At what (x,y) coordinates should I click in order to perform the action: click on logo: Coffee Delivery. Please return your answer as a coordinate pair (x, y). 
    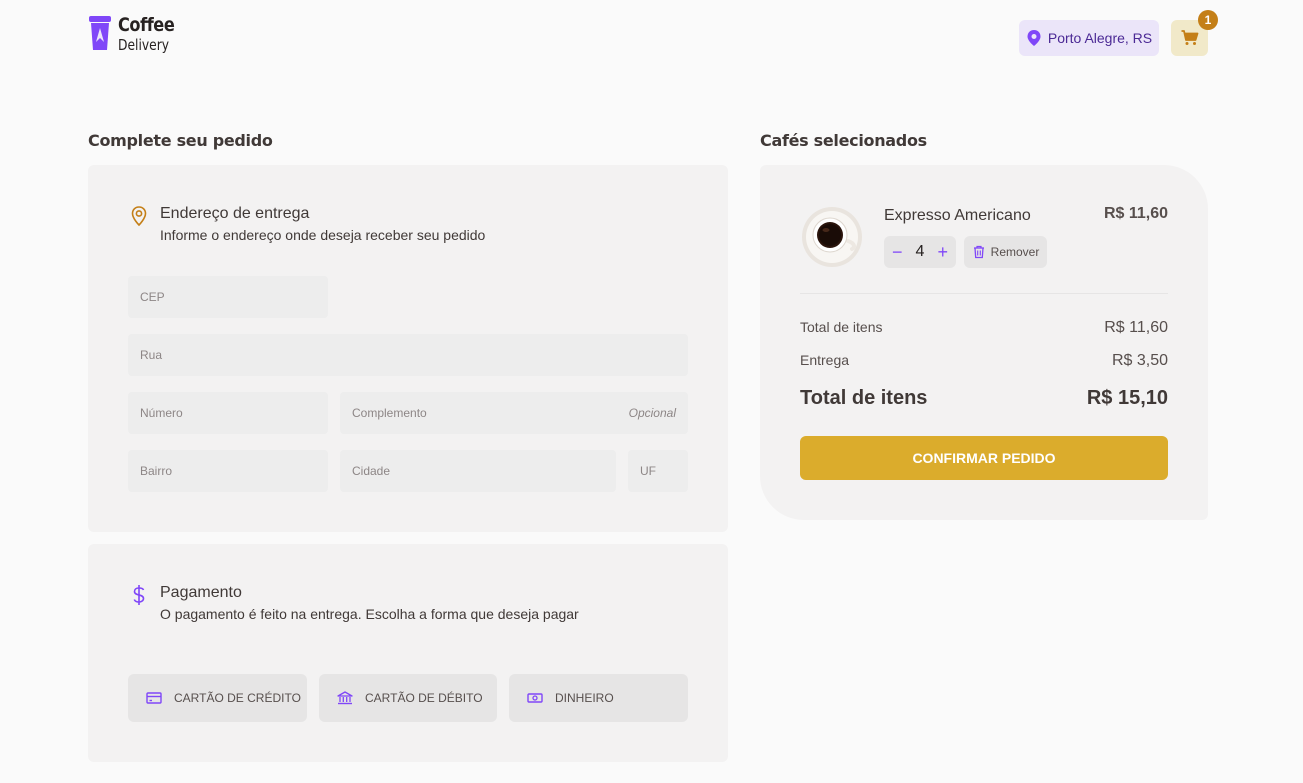
    Looking at the image, I should click on (136, 34).